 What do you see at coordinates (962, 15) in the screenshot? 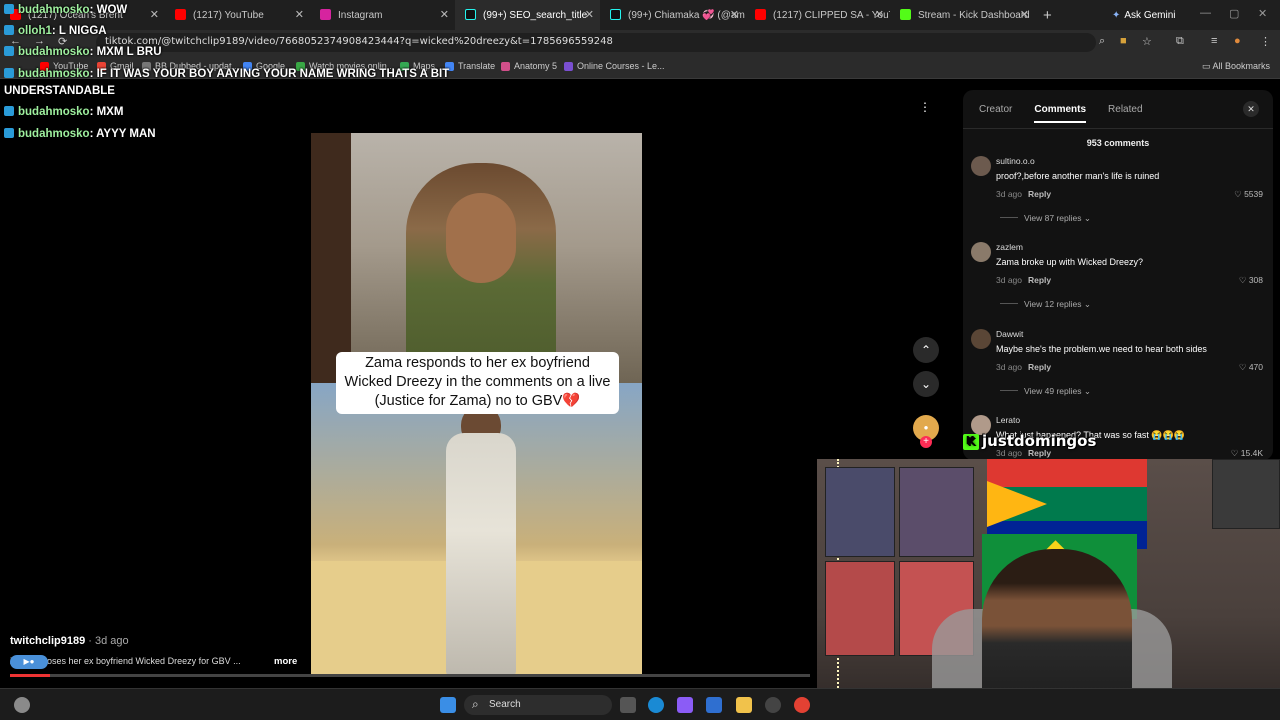
I see `tab-7: Stream - Kick Dashboard ✕` at bounding box center [962, 15].